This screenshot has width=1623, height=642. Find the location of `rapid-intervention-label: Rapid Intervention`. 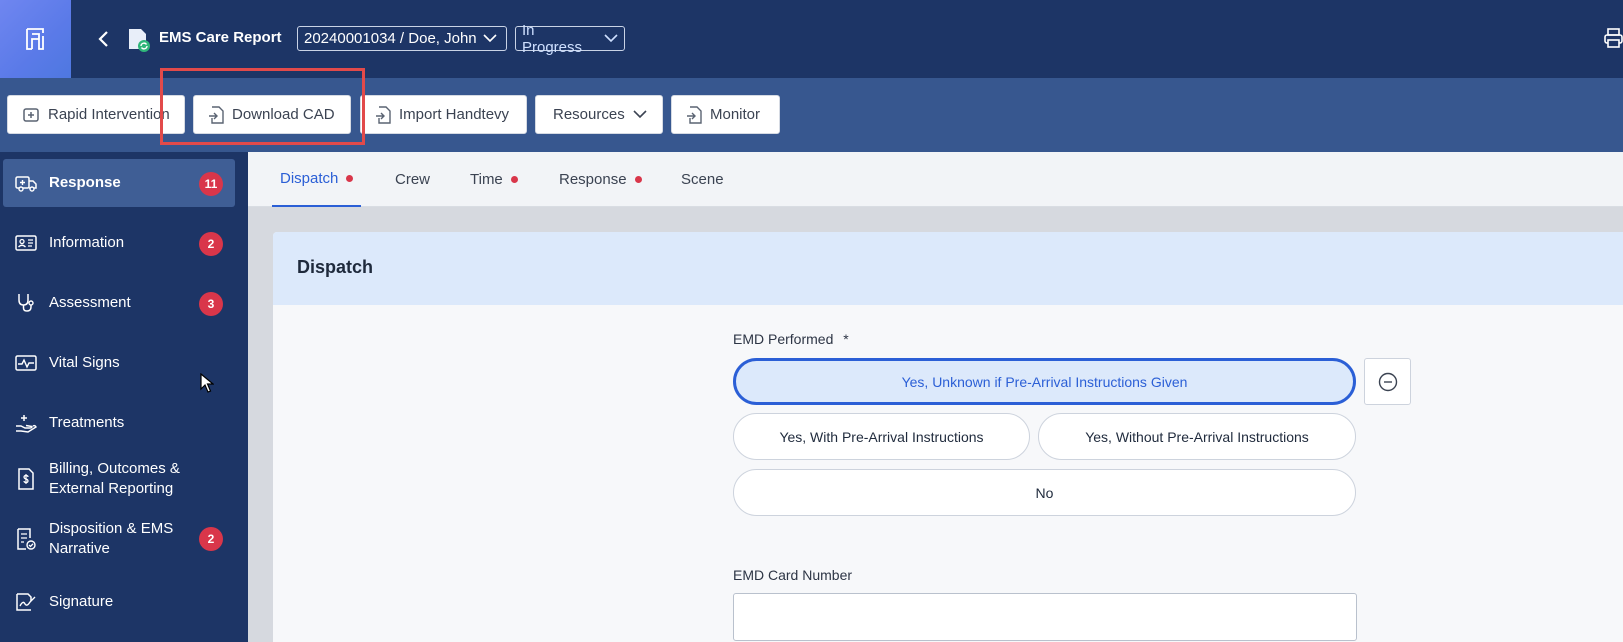

rapid-intervention-label: Rapid Intervention is located at coordinates (109, 114).